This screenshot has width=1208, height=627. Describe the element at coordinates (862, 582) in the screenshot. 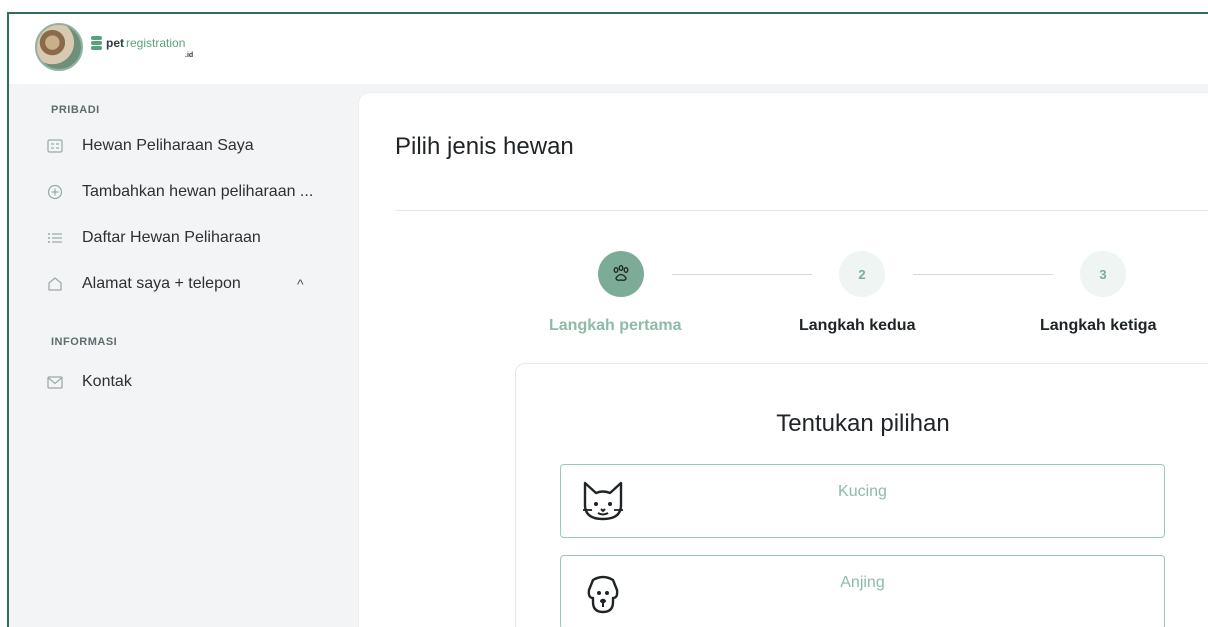

I see `option-label: Anjing` at that location.